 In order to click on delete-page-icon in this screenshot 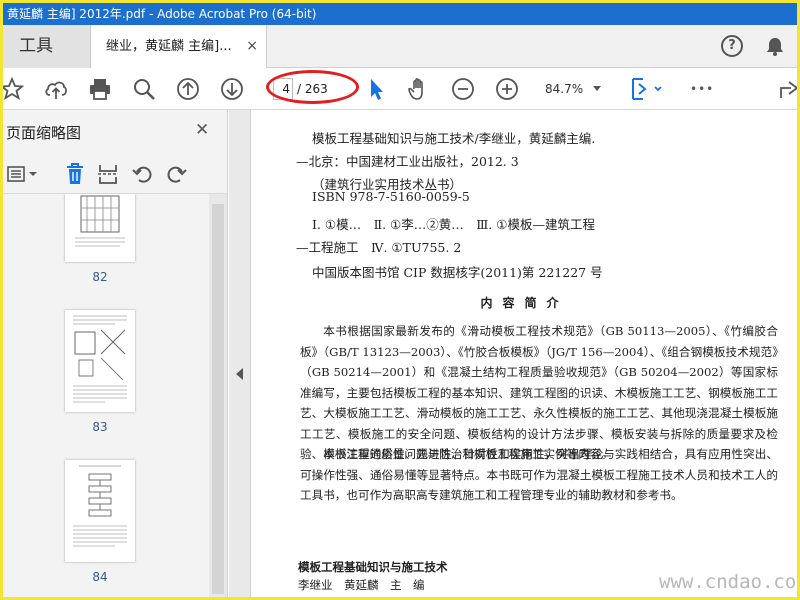, I will do `click(75, 174)`.